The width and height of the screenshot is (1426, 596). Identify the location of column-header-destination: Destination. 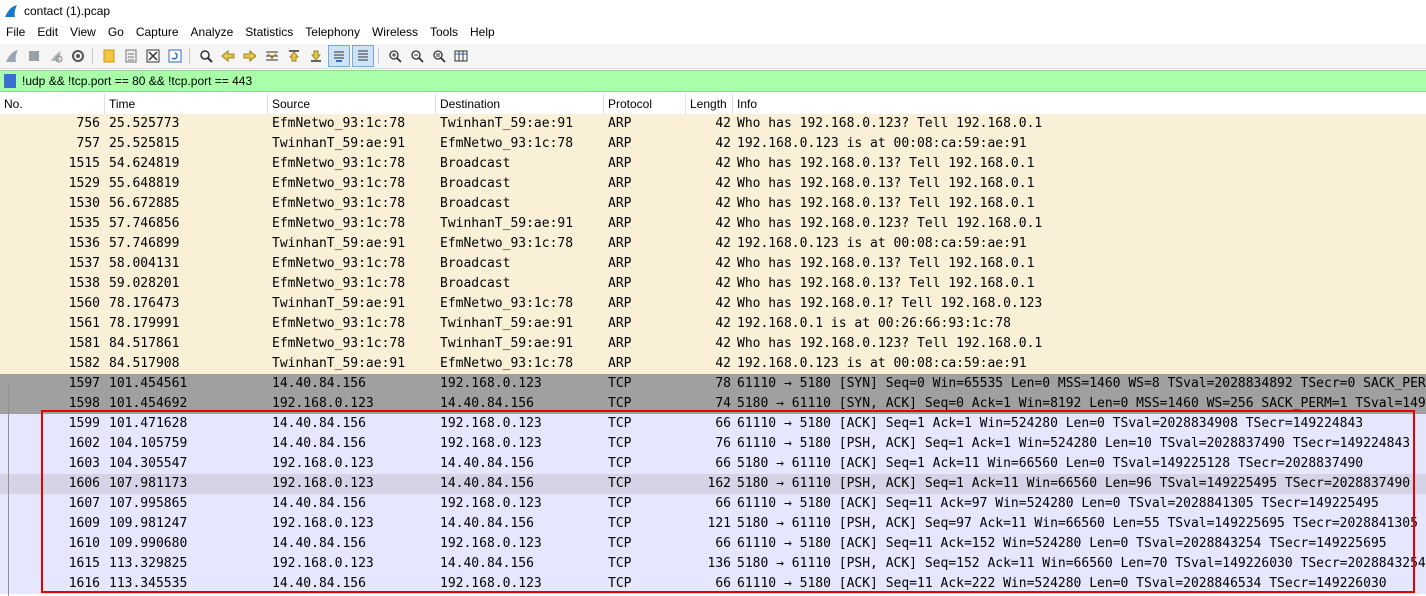
(520, 104).